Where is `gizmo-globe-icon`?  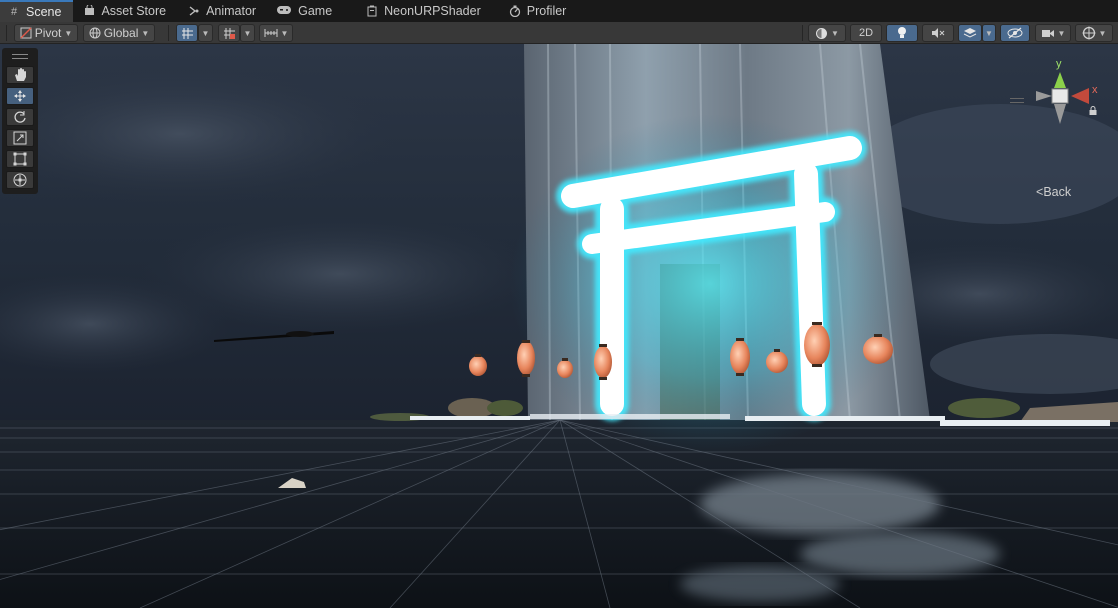 gizmo-globe-icon is located at coordinates (1089, 33).